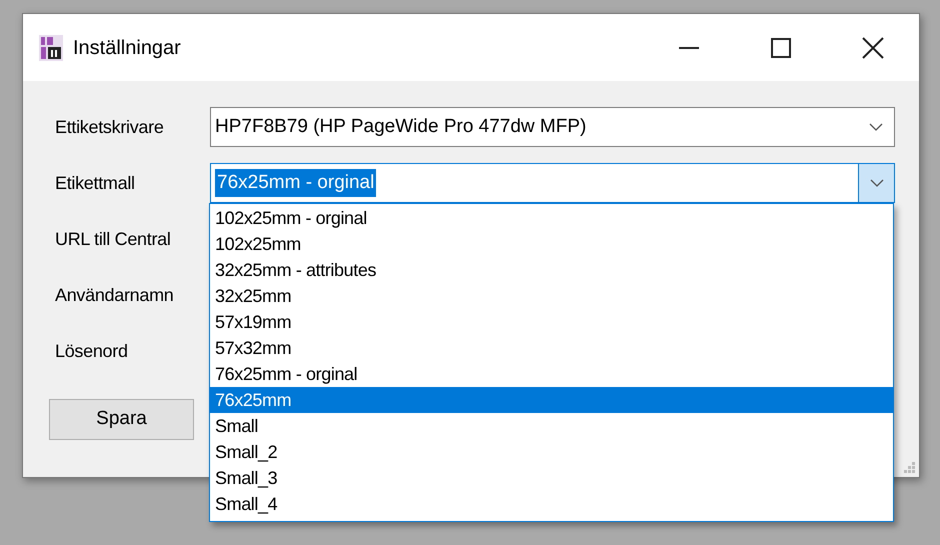 The image size is (940, 545). What do you see at coordinates (781, 48) in the screenshot?
I see `maximize-icon` at bounding box center [781, 48].